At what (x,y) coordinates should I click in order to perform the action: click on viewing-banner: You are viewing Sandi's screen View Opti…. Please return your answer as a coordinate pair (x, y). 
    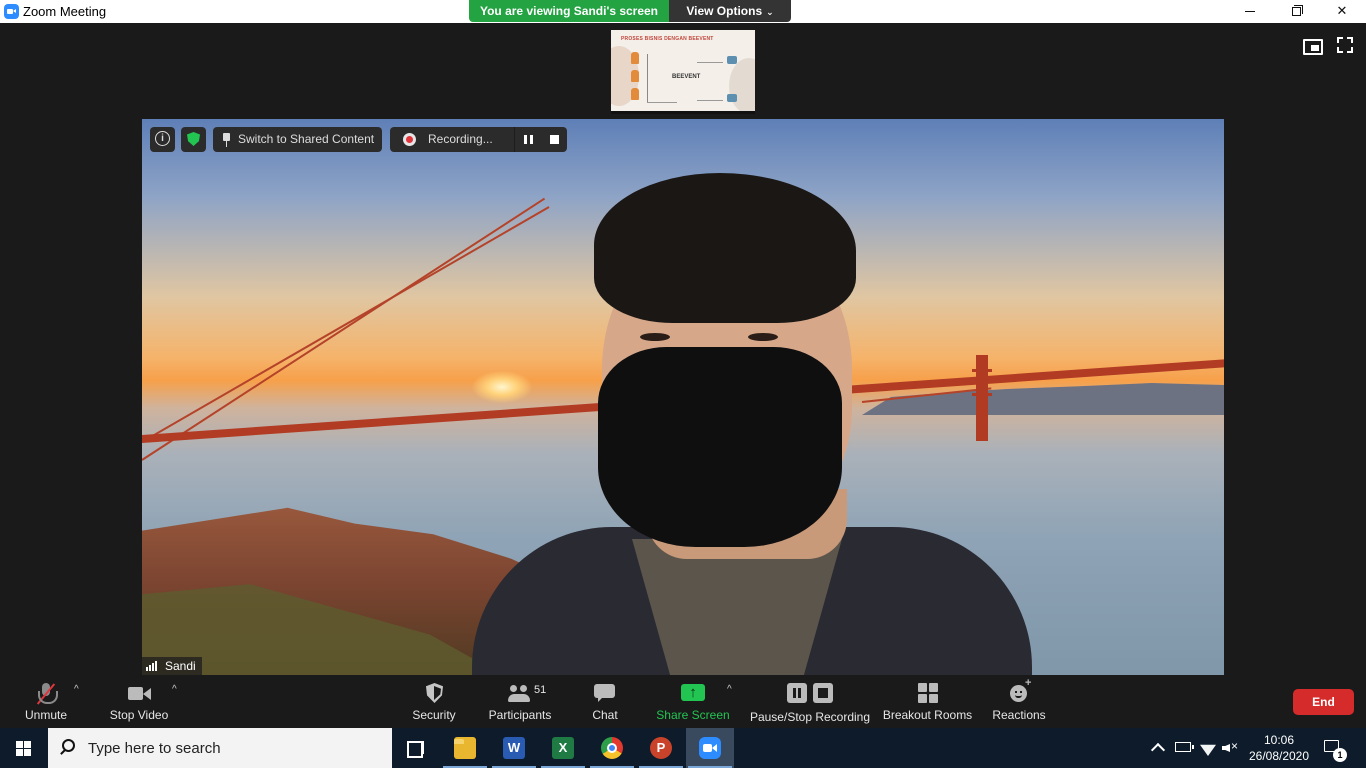
    Looking at the image, I should click on (630, 11).